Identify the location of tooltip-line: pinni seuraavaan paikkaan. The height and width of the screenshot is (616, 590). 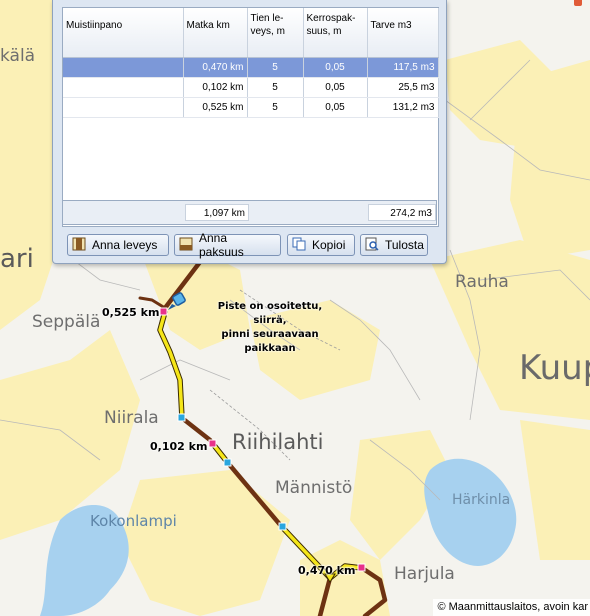
(270, 341).